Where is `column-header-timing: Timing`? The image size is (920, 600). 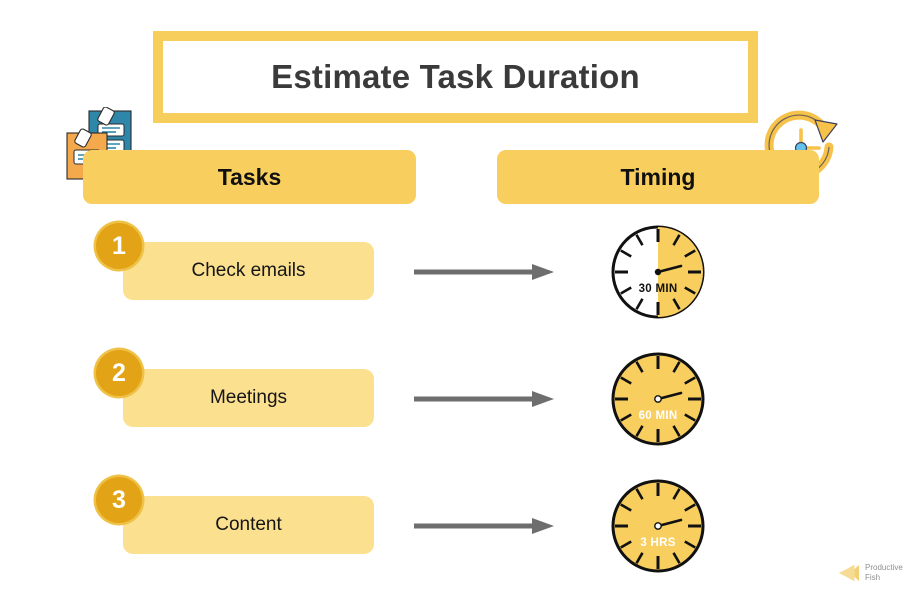 column-header-timing: Timing is located at coordinates (658, 177).